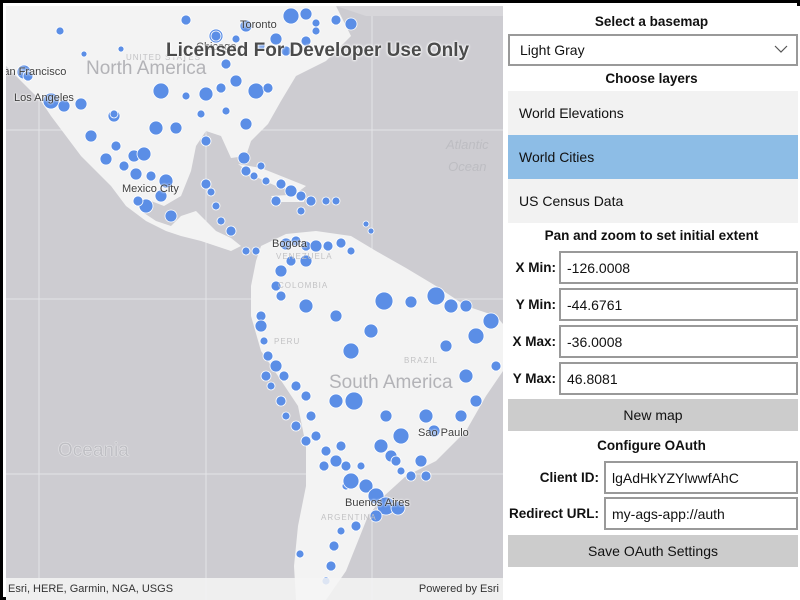  I want to click on ymax-input: 46.8081, so click(678, 378).